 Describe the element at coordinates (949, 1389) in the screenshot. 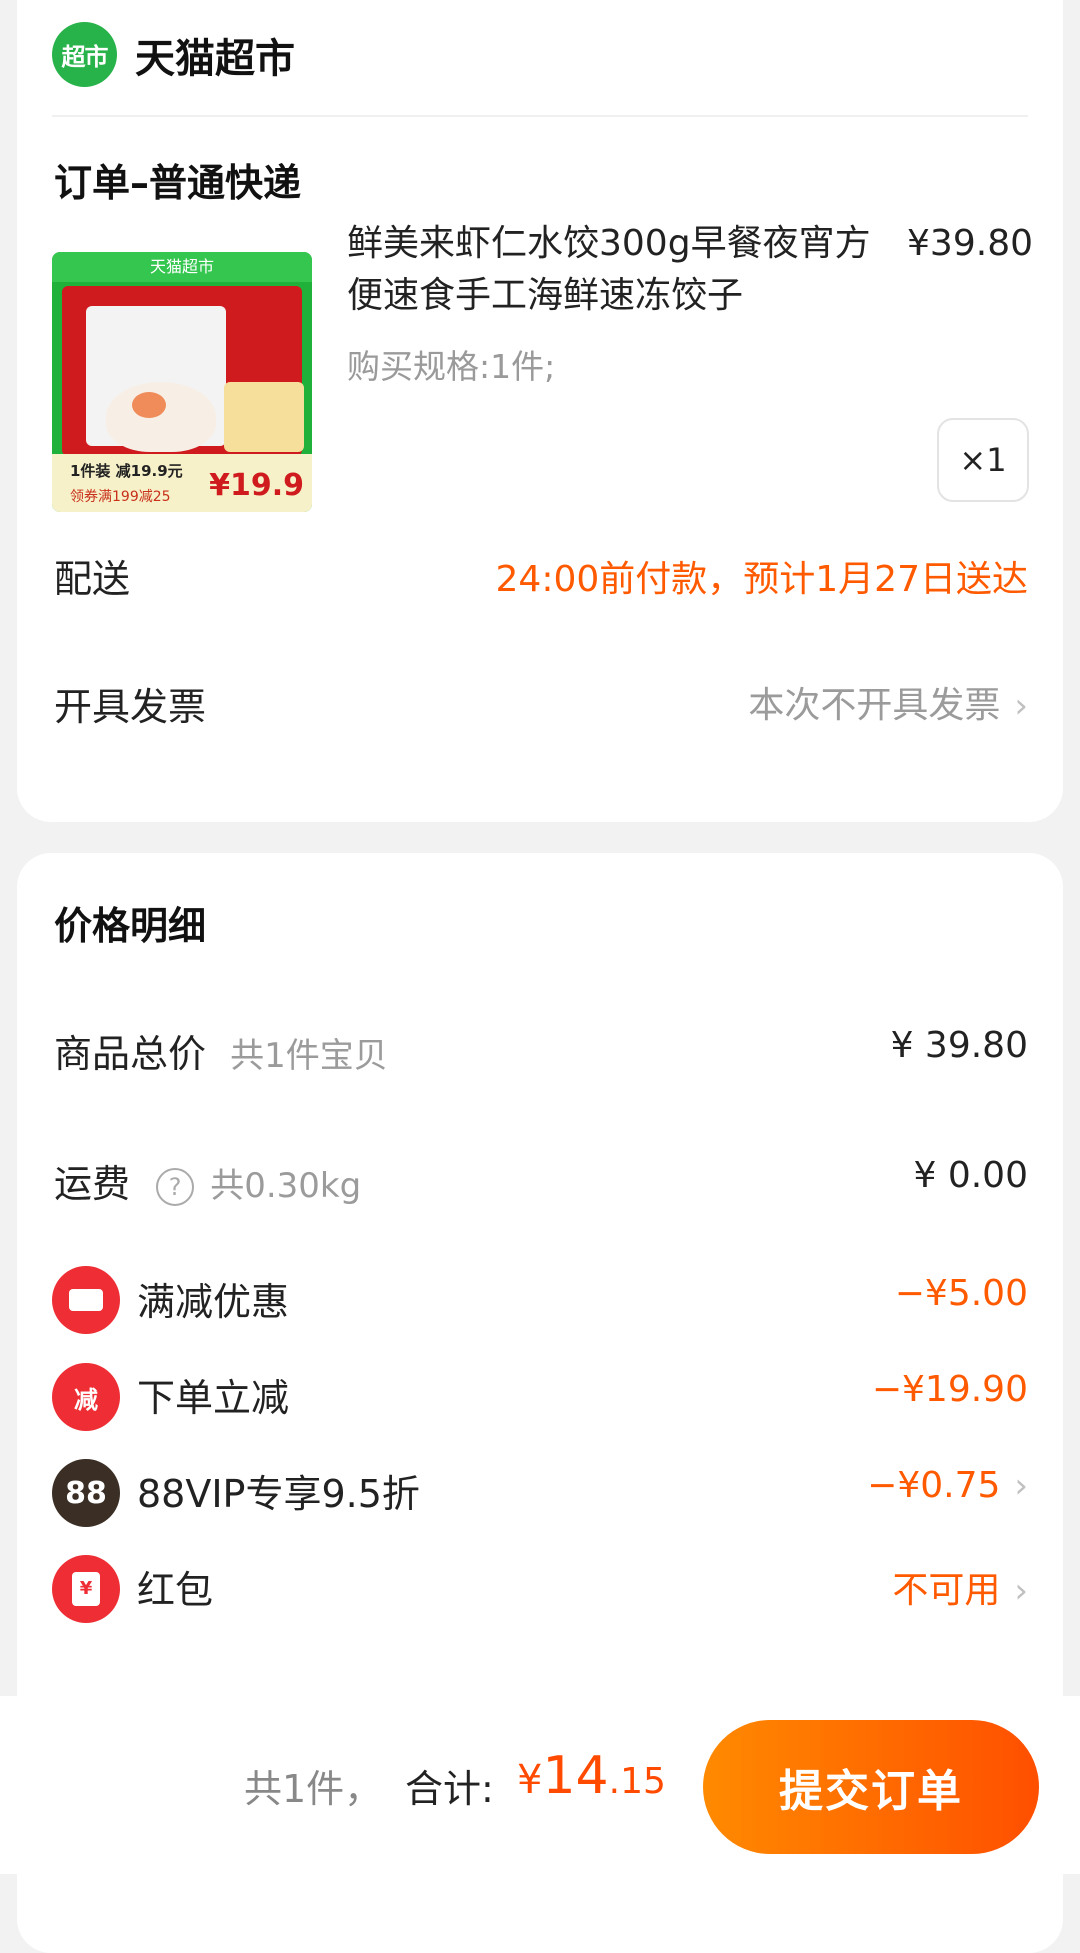

I see `discount-value: −¥19.90` at that location.